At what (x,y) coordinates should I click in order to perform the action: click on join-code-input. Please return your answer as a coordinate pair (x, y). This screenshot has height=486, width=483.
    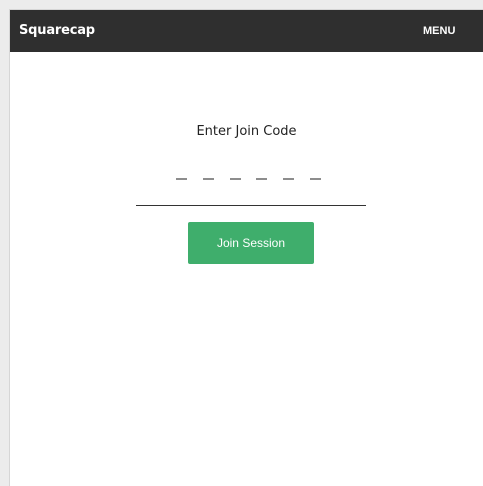
    Looking at the image, I should click on (251, 183).